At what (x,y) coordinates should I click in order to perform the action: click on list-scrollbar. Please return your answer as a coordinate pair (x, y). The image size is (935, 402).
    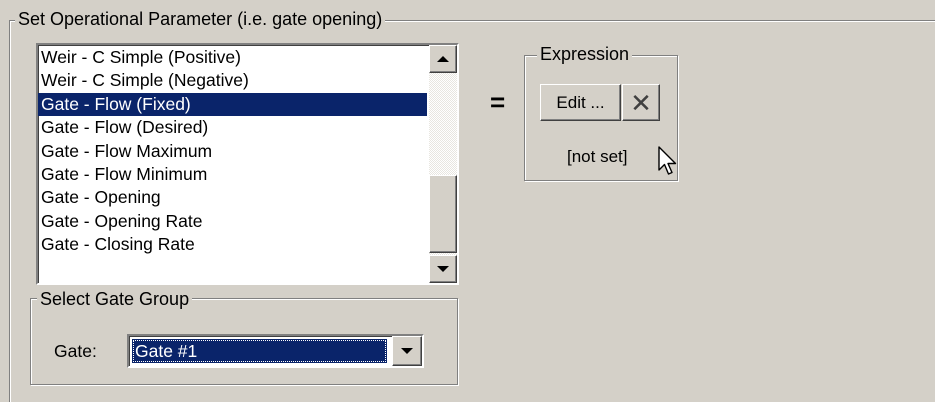
    Looking at the image, I should click on (443, 164).